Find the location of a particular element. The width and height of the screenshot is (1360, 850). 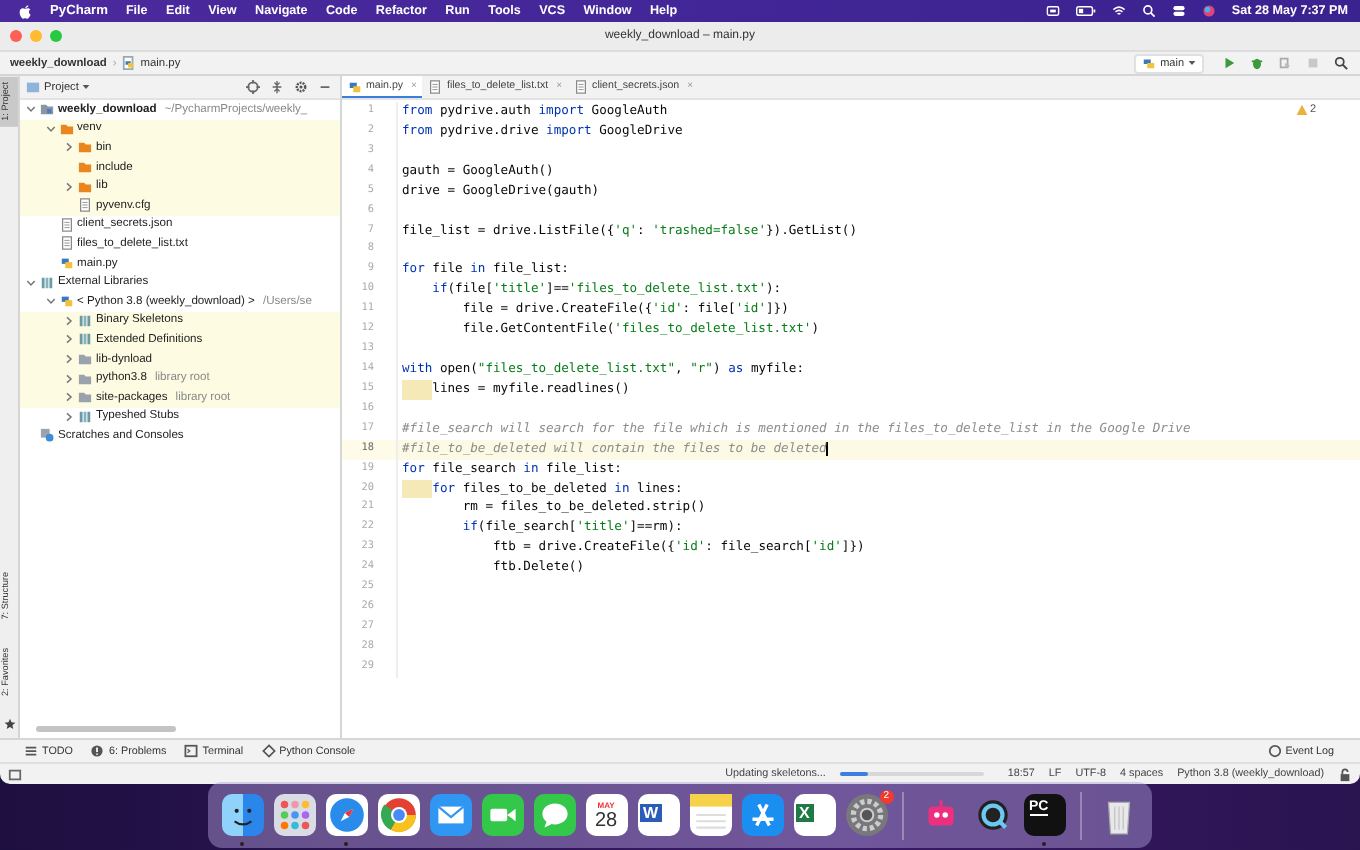

star-icon is located at coordinates (9, 724).